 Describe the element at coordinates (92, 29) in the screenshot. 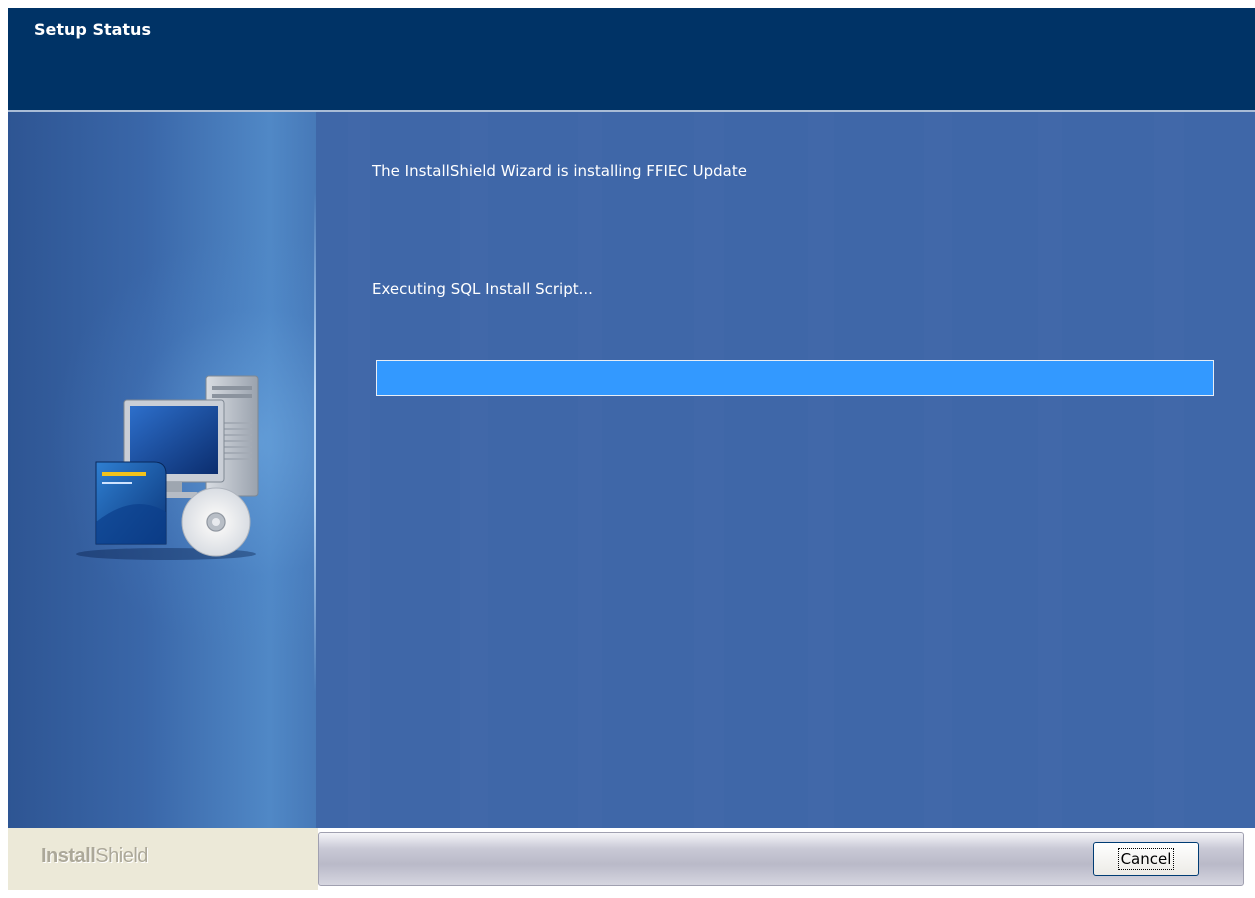

I see `page-title: Setup Status` at that location.